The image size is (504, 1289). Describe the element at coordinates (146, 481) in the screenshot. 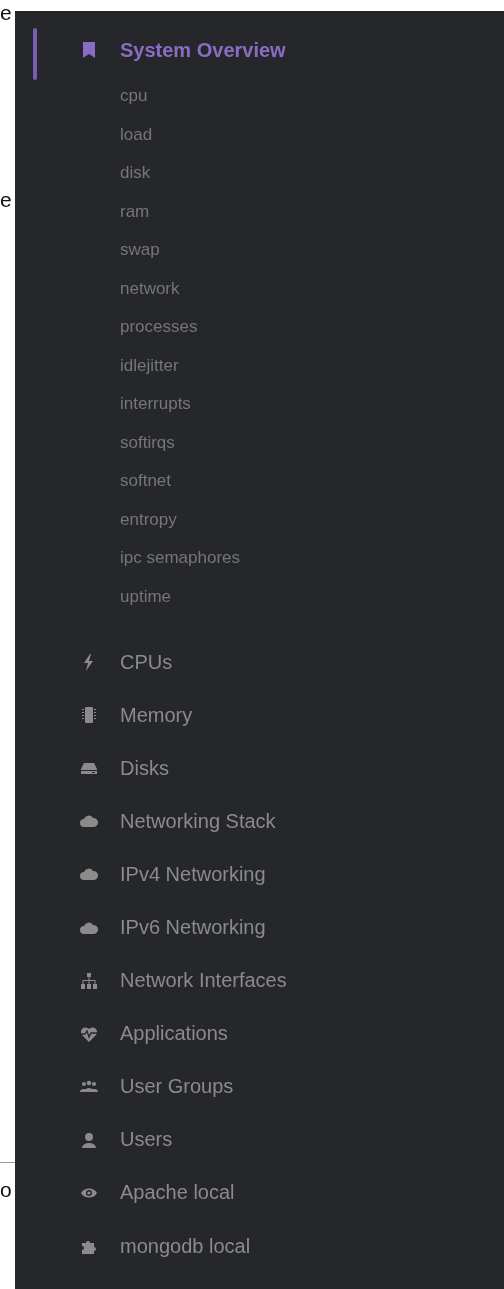

I see `nav-subitem: softnet` at that location.